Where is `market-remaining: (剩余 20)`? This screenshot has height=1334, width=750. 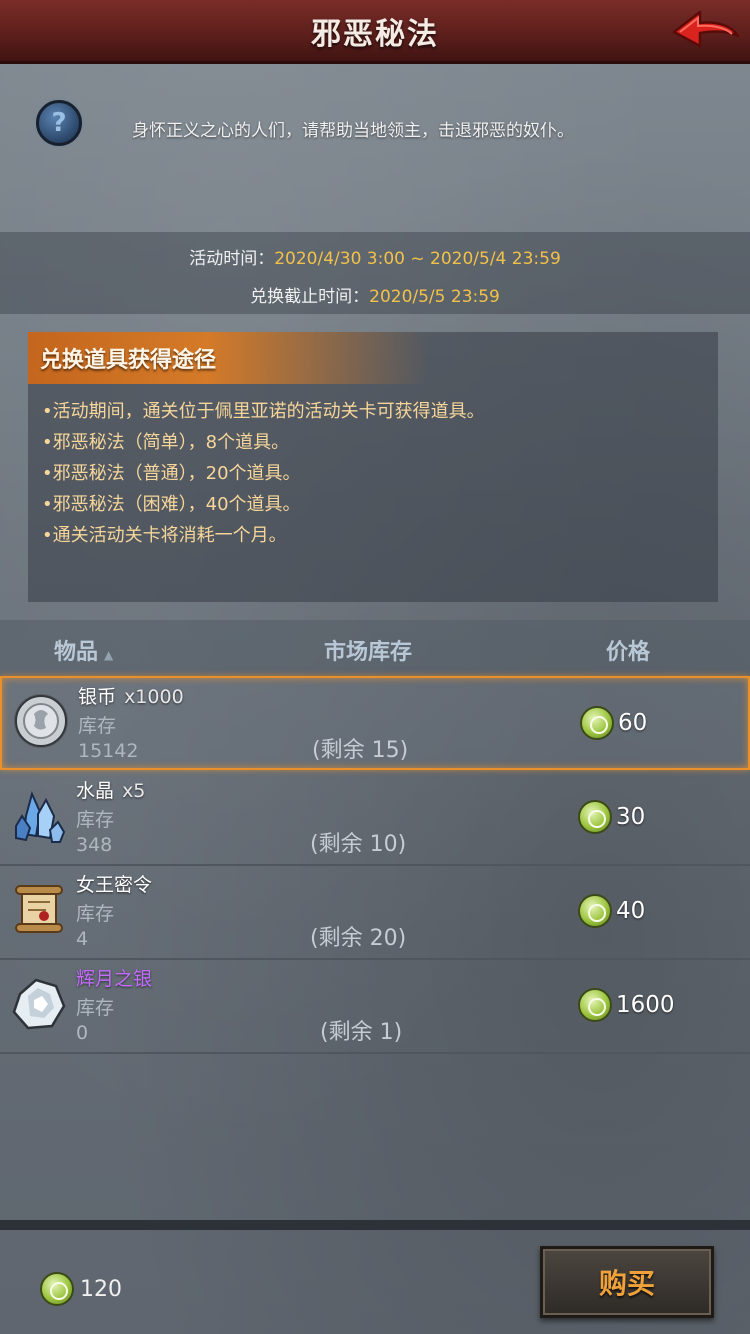
market-remaining: (剩余 20) is located at coordinates (358, 938).